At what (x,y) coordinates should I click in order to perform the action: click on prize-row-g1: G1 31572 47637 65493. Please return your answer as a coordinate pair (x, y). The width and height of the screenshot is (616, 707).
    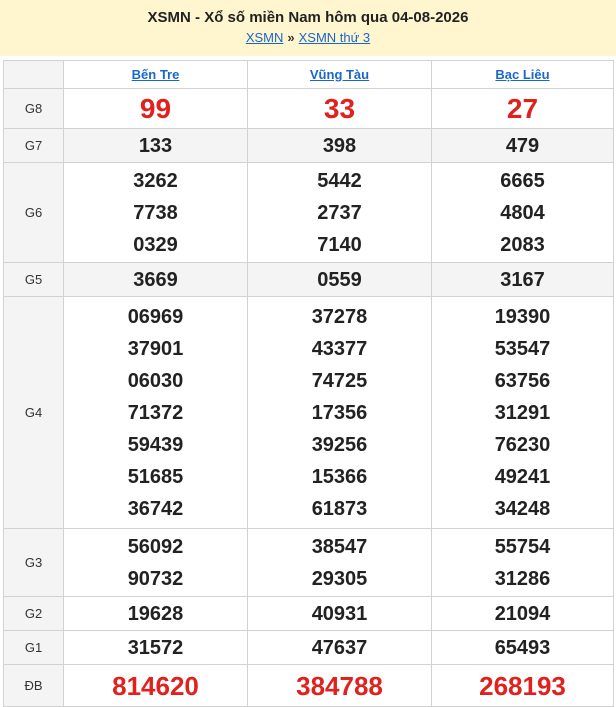
    Looking at the image, I should click on (308, 647).